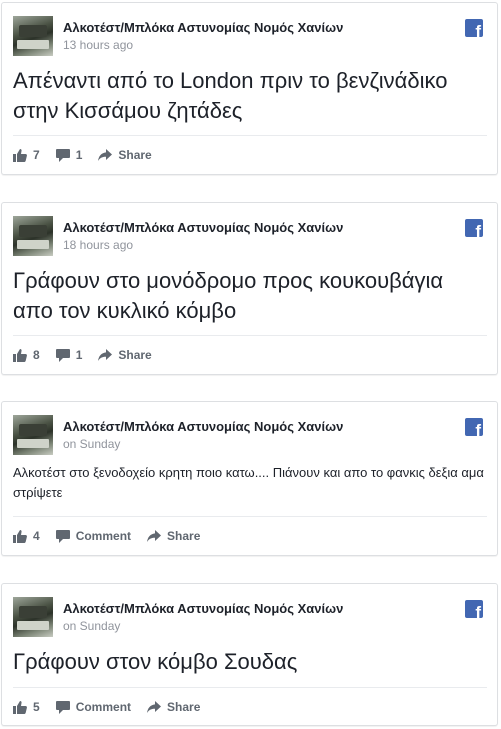 The height and width of the screenshot is (729, 501). What do you see at coordinates (36, 707) in the screenshot?
I see `like-count: 5` at bounding box center [36, 707].